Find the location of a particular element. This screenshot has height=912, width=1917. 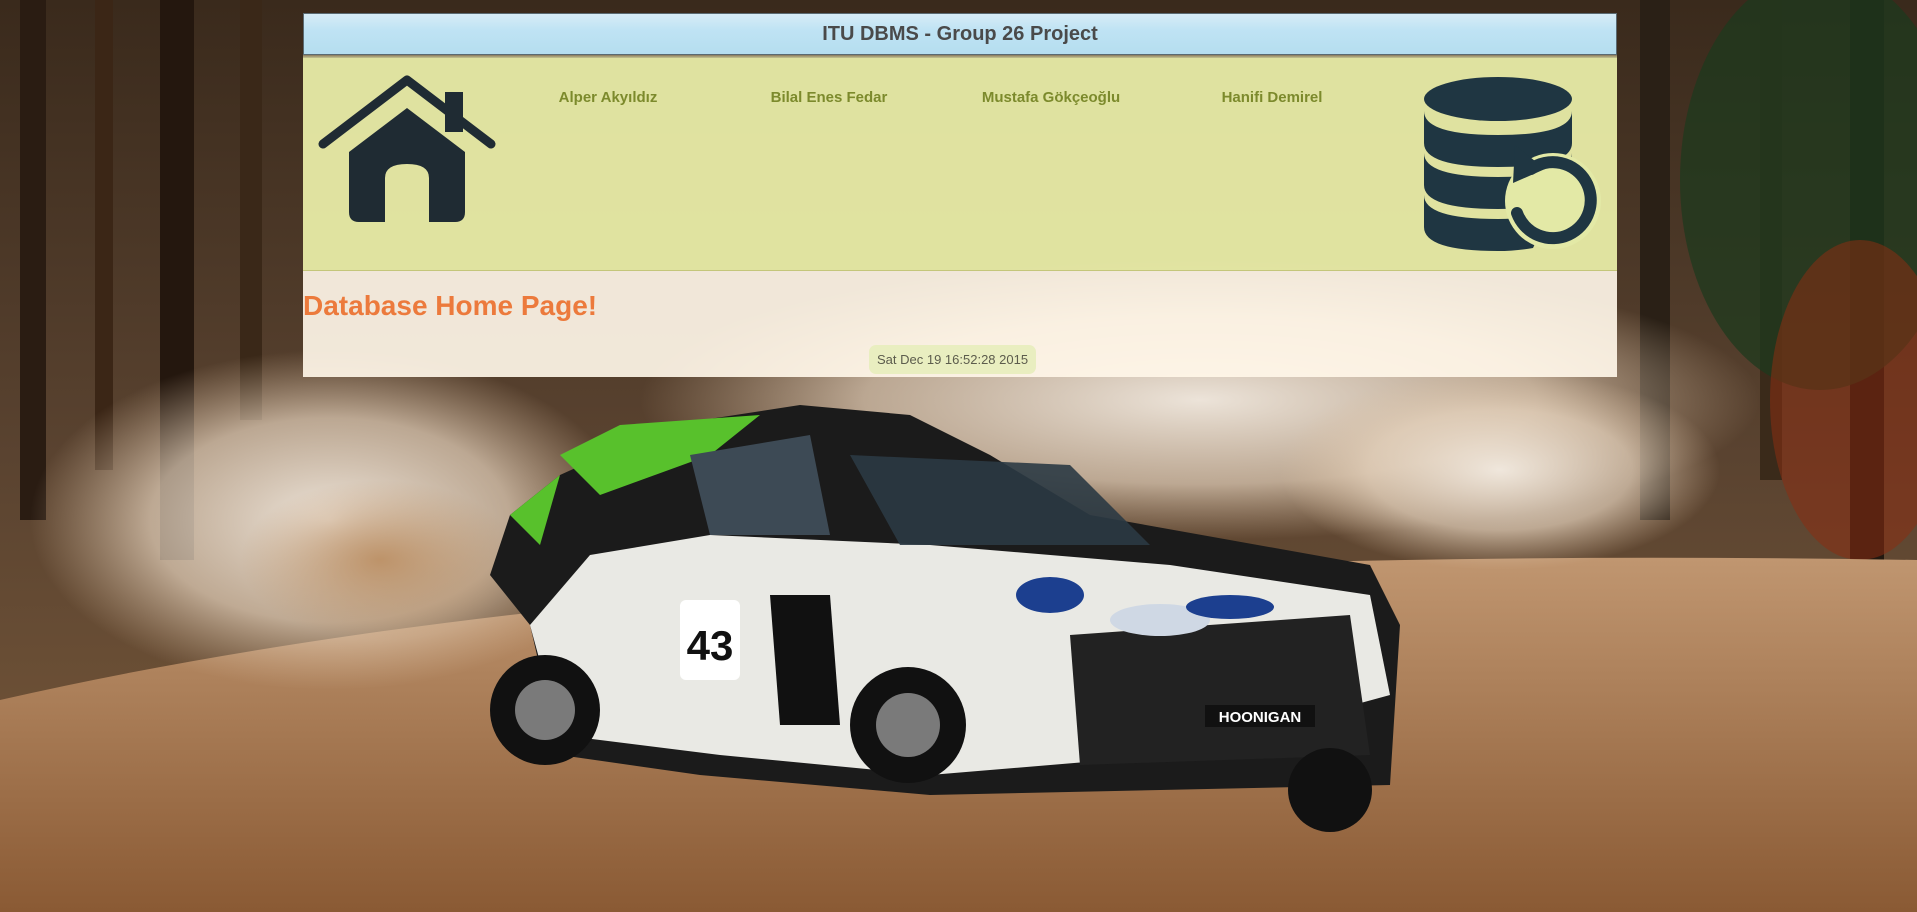

svg-text: 43 is located at coordinates (710, 645).